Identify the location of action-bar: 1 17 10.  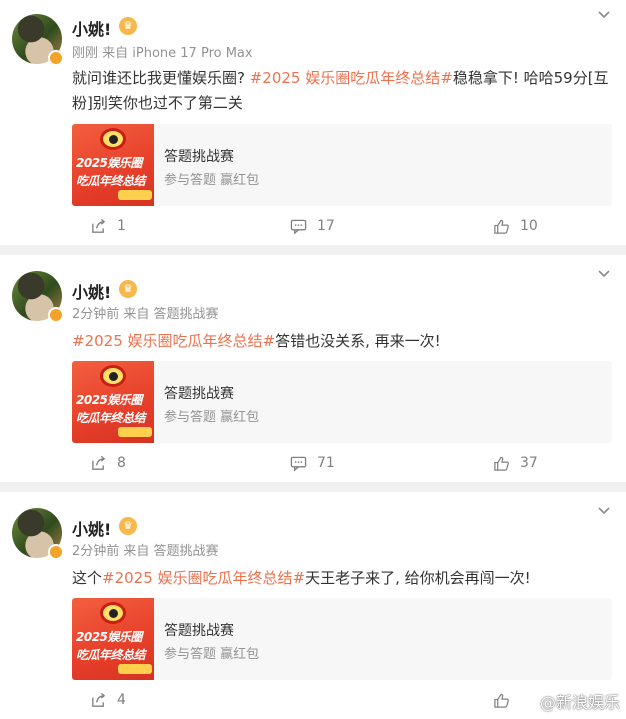
(313, 226).